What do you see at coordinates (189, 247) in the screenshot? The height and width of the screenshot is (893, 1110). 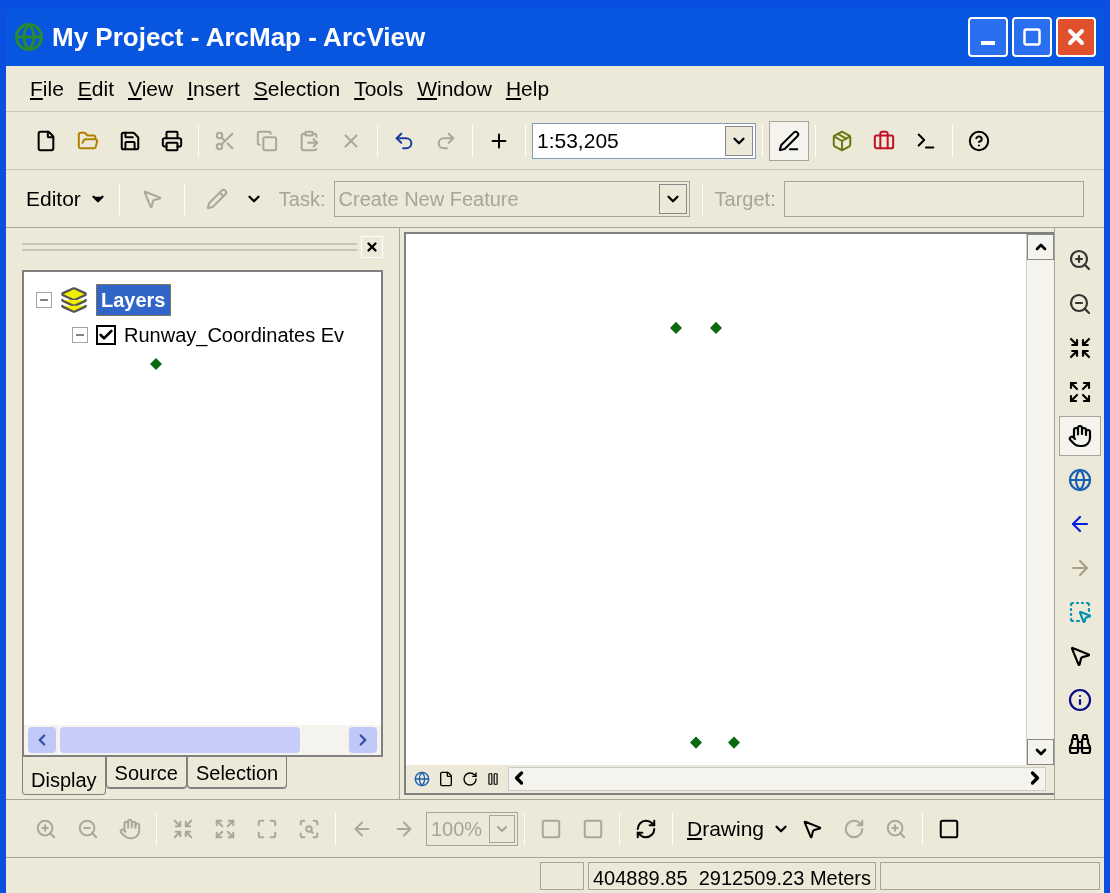 I see `panel-grip` at bounding box center [189, 247].